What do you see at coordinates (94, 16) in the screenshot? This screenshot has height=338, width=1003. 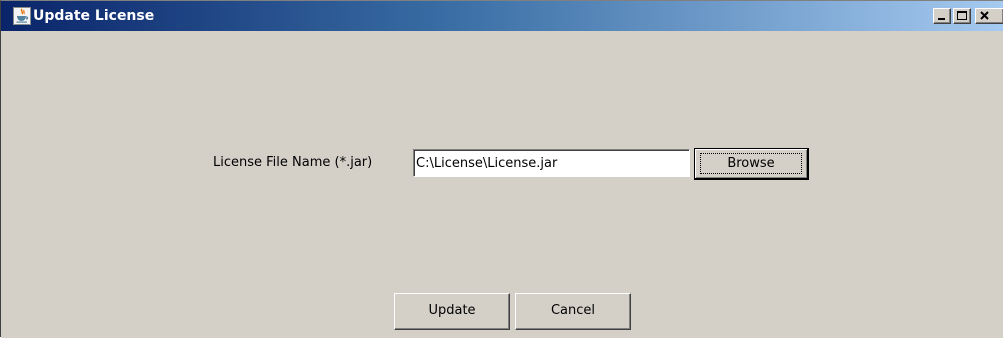 I see `window-title: Update License` at bounding box center [94, 16].